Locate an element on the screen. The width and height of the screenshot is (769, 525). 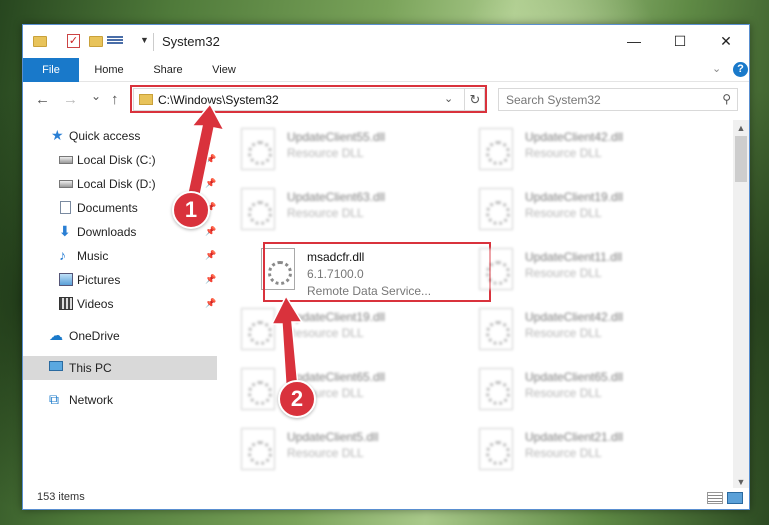
annotation-arrows is located at coordinates (245, 245).